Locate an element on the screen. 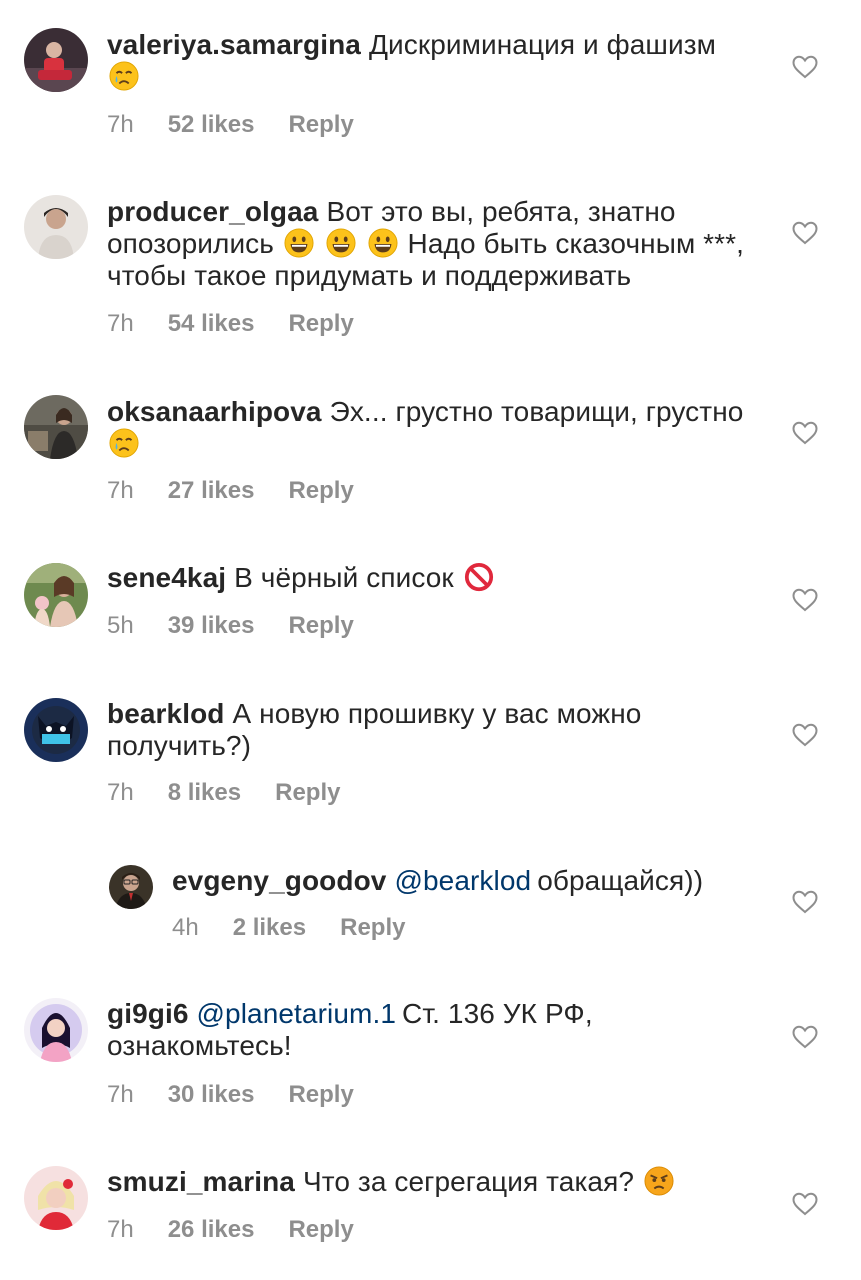  mention-link: @planetarium.1 is located at coordinates (296, 1013).